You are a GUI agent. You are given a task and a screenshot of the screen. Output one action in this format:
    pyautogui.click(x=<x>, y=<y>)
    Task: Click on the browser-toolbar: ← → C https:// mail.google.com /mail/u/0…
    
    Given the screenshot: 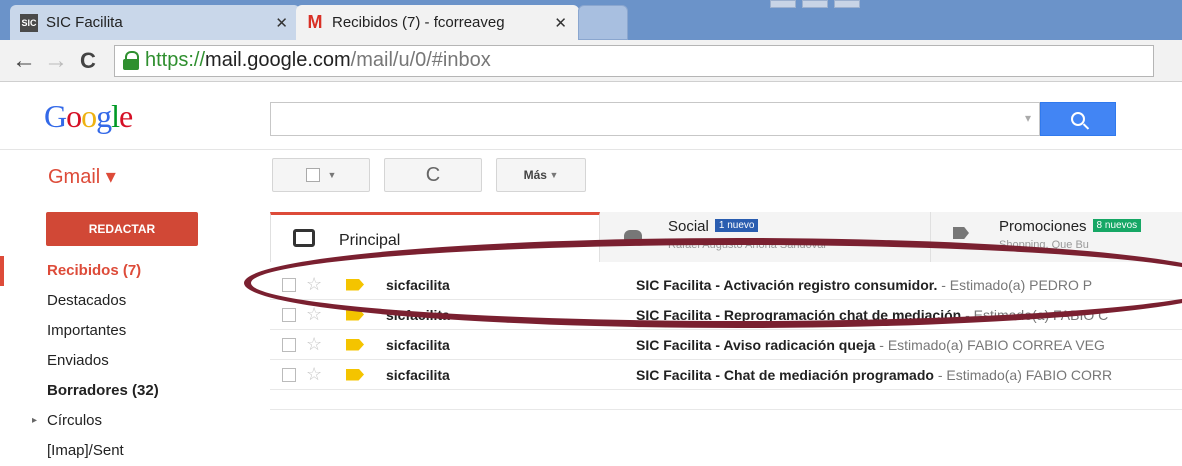 What is the action you would take?
    pyautogui.click(x=591, y=61)
    